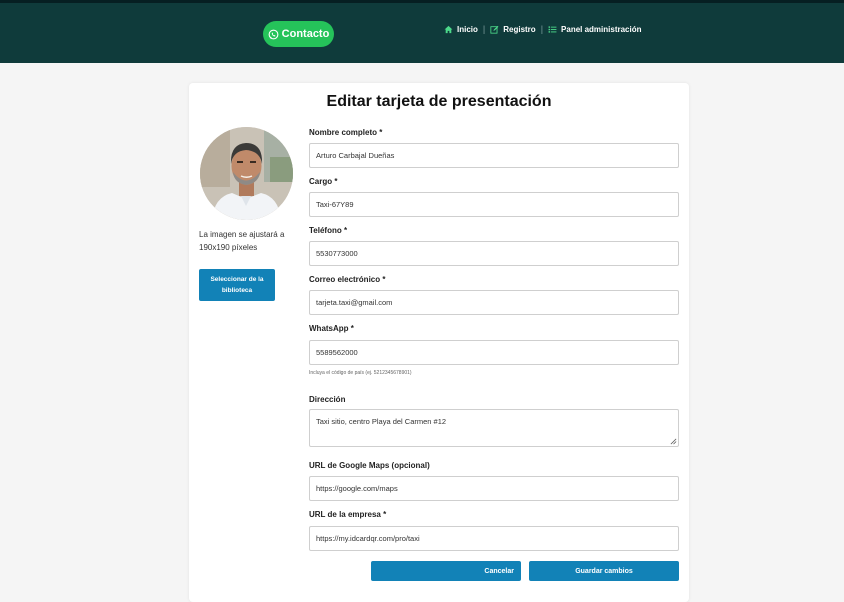 The width and height of the screenshot is (844, 602). What do you see at coordinates (347, 279) in the screenshot?
I see `email-label: Correo electrónico *` at bounding box center [347, 279].